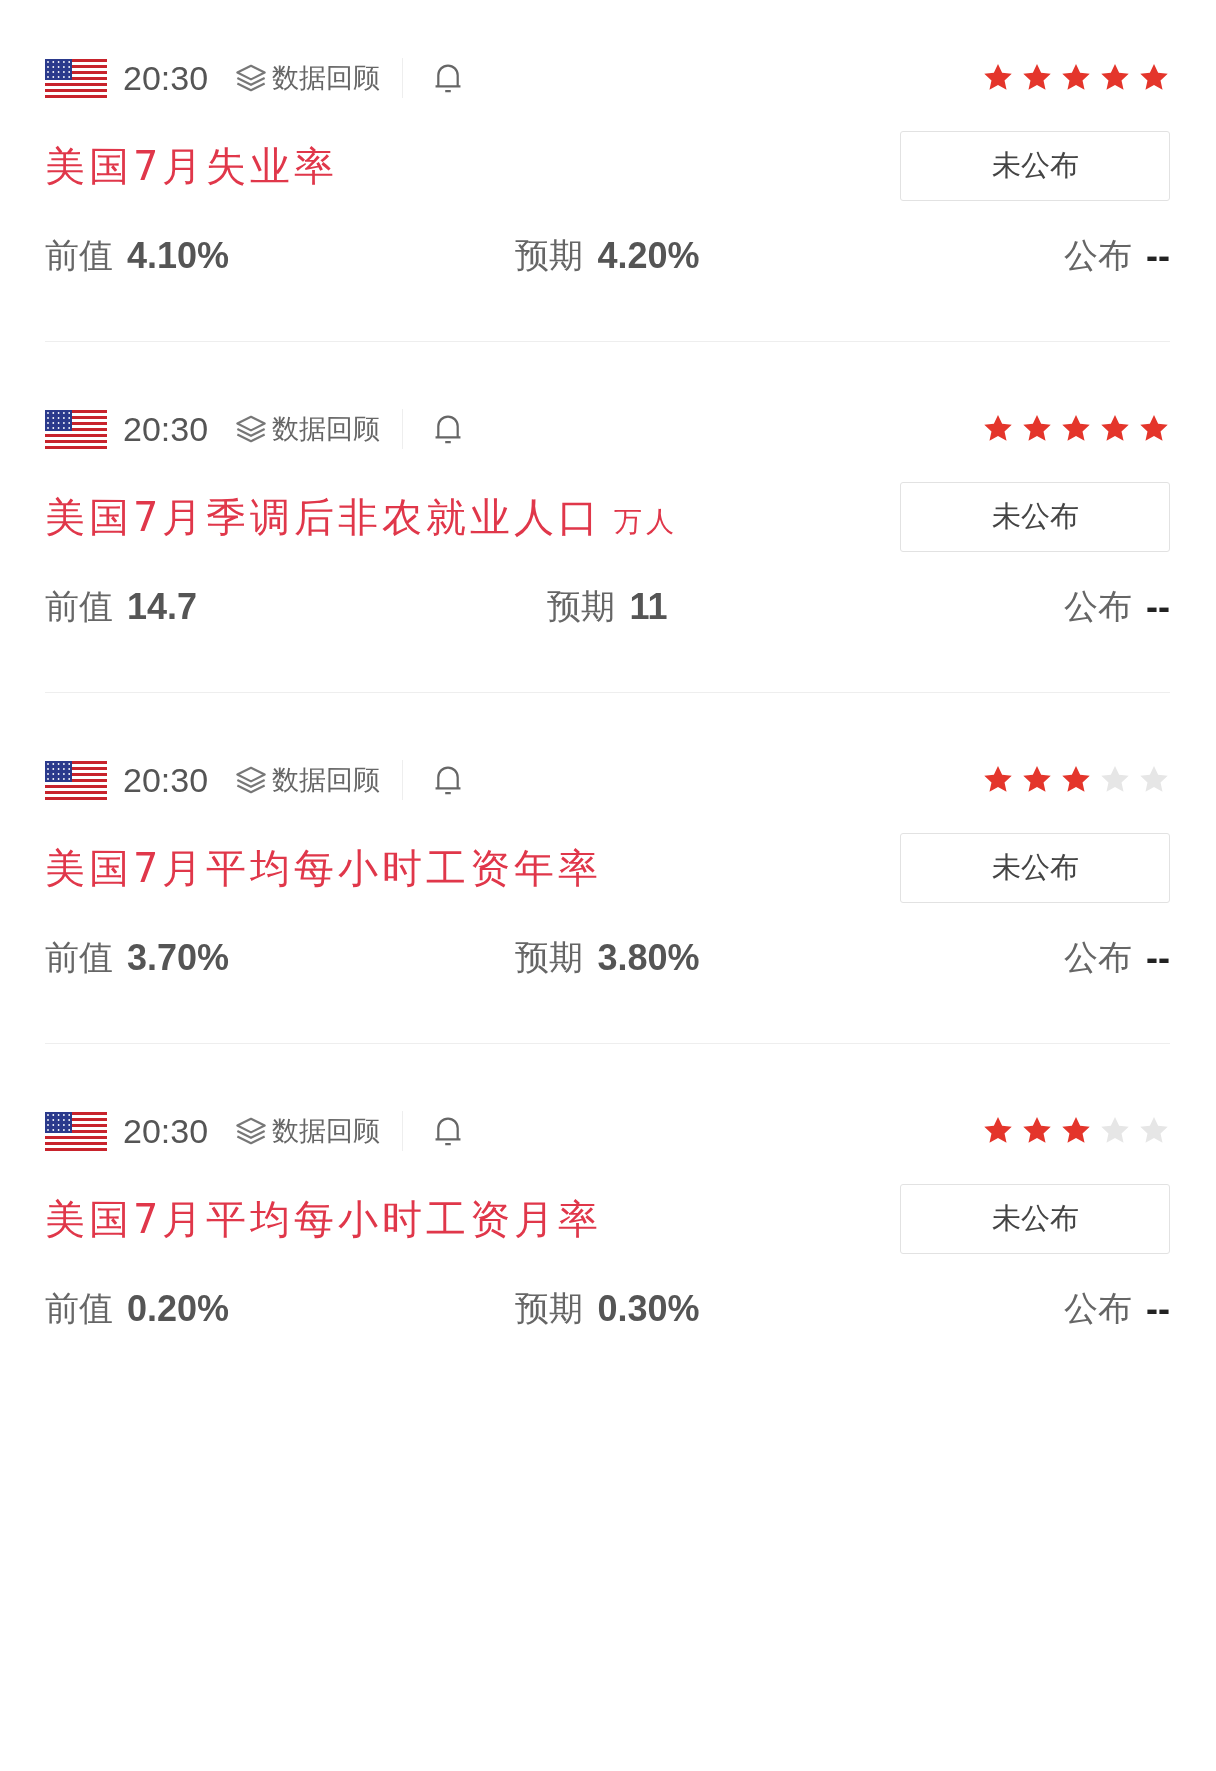 The height and width of the screenshot is (1771, 1216). Describe the element at coordinates (192, 166) in the screenshot. I see `event-title: 美国7月失业率` at that location.